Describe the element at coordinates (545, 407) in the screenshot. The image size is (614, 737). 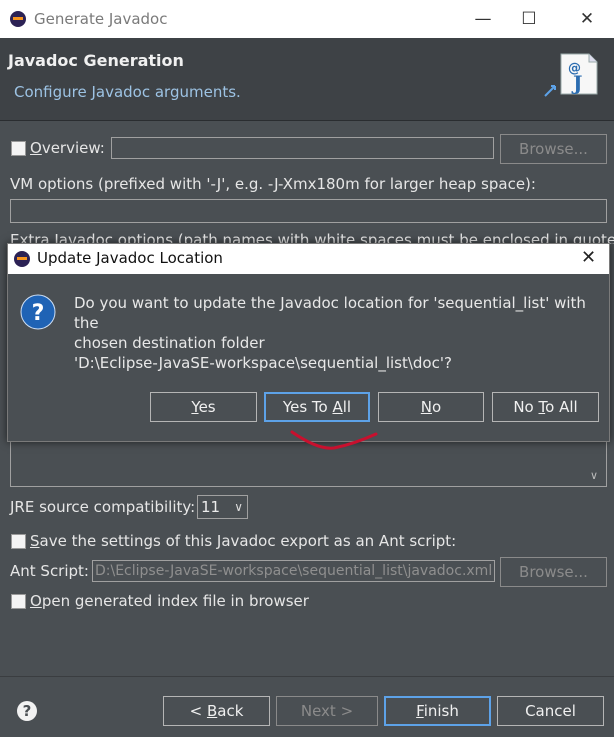
I see `no-to-all-button: No To All` at that location.